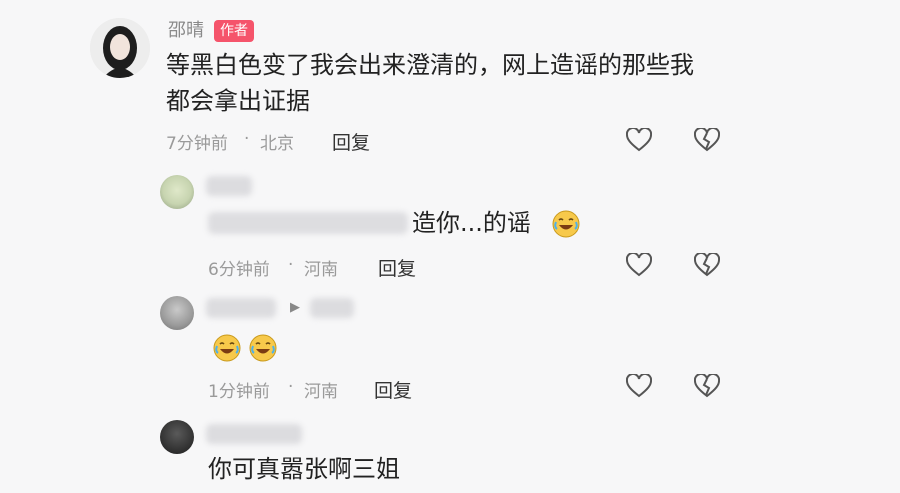 The height and width of the screenshot is (493, 900). What do you see at coordinates (234, 31) in the screenshot?
I see `author-badge: 作者` at bounding box center [234, 31].